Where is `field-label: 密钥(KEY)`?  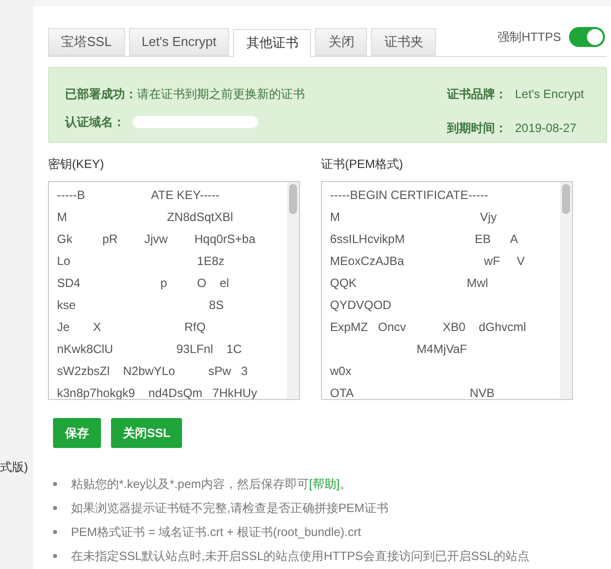 field-label: 密钥(KEY) is located at coordinates (77, 164).